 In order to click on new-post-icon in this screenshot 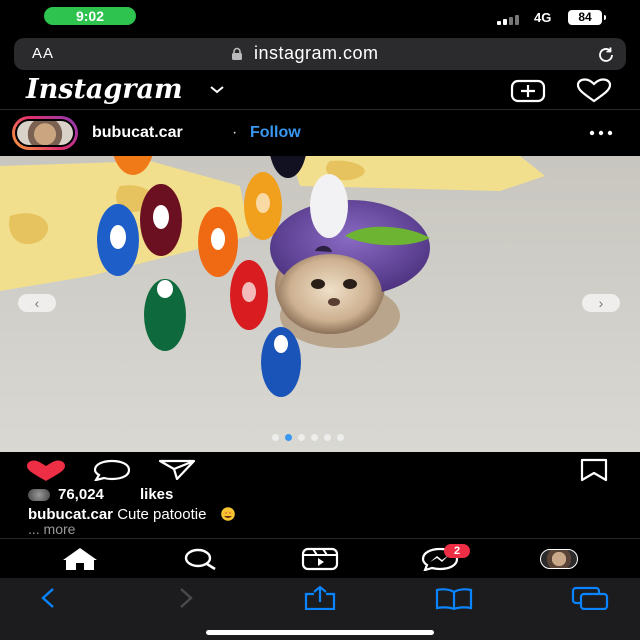, I will do `click(528, 91)`.